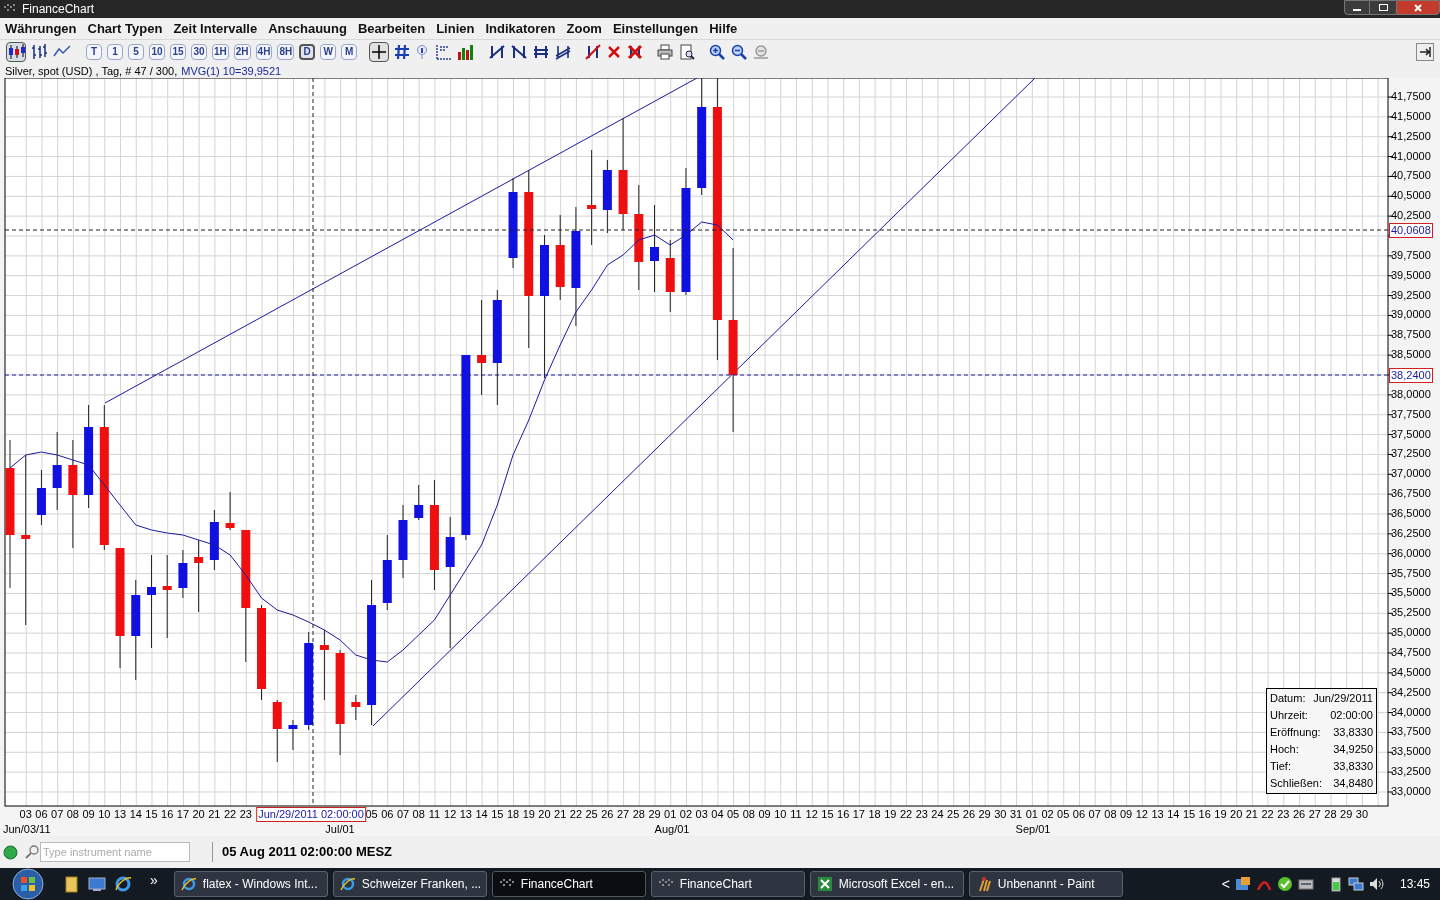  What do you see at coordinates (520, 28) in the screenshot?
I see `menu-item: Indikatoren` at bounding box center [520, 28].